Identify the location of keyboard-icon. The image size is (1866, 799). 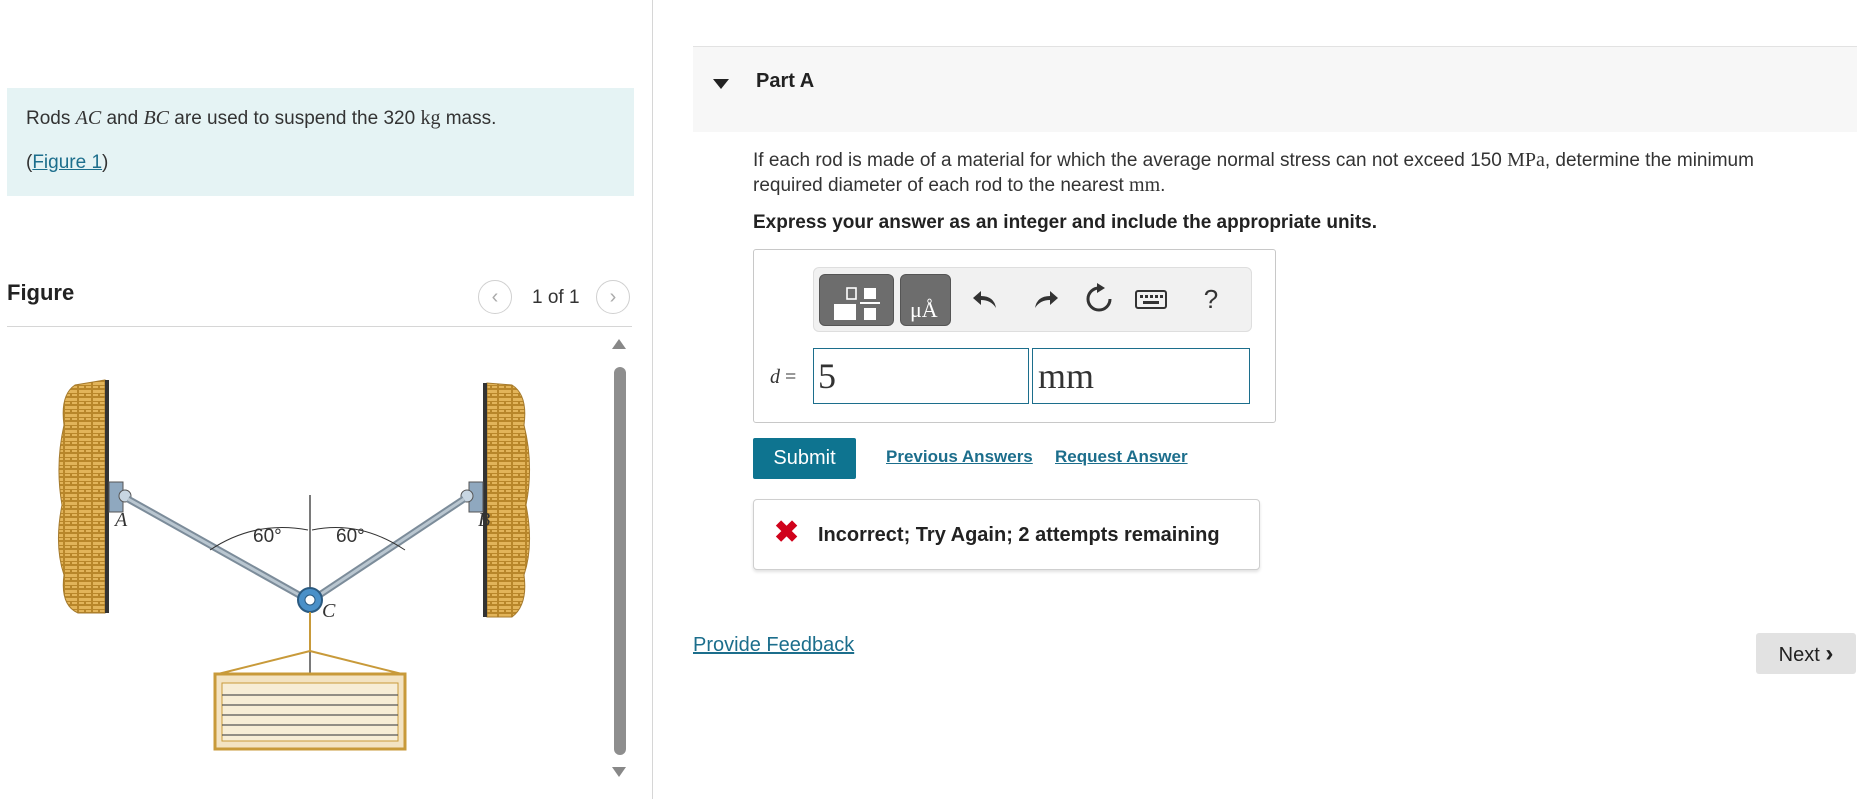
(1151, 299).